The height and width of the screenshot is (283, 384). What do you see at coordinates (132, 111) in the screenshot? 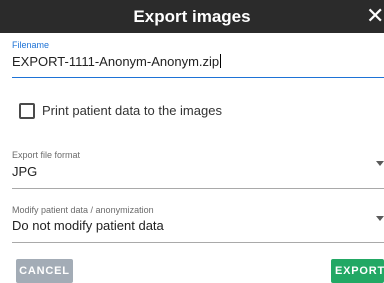
I see `print-patient-data-label: Print patient data to the images` at bounding box center [132, 111].